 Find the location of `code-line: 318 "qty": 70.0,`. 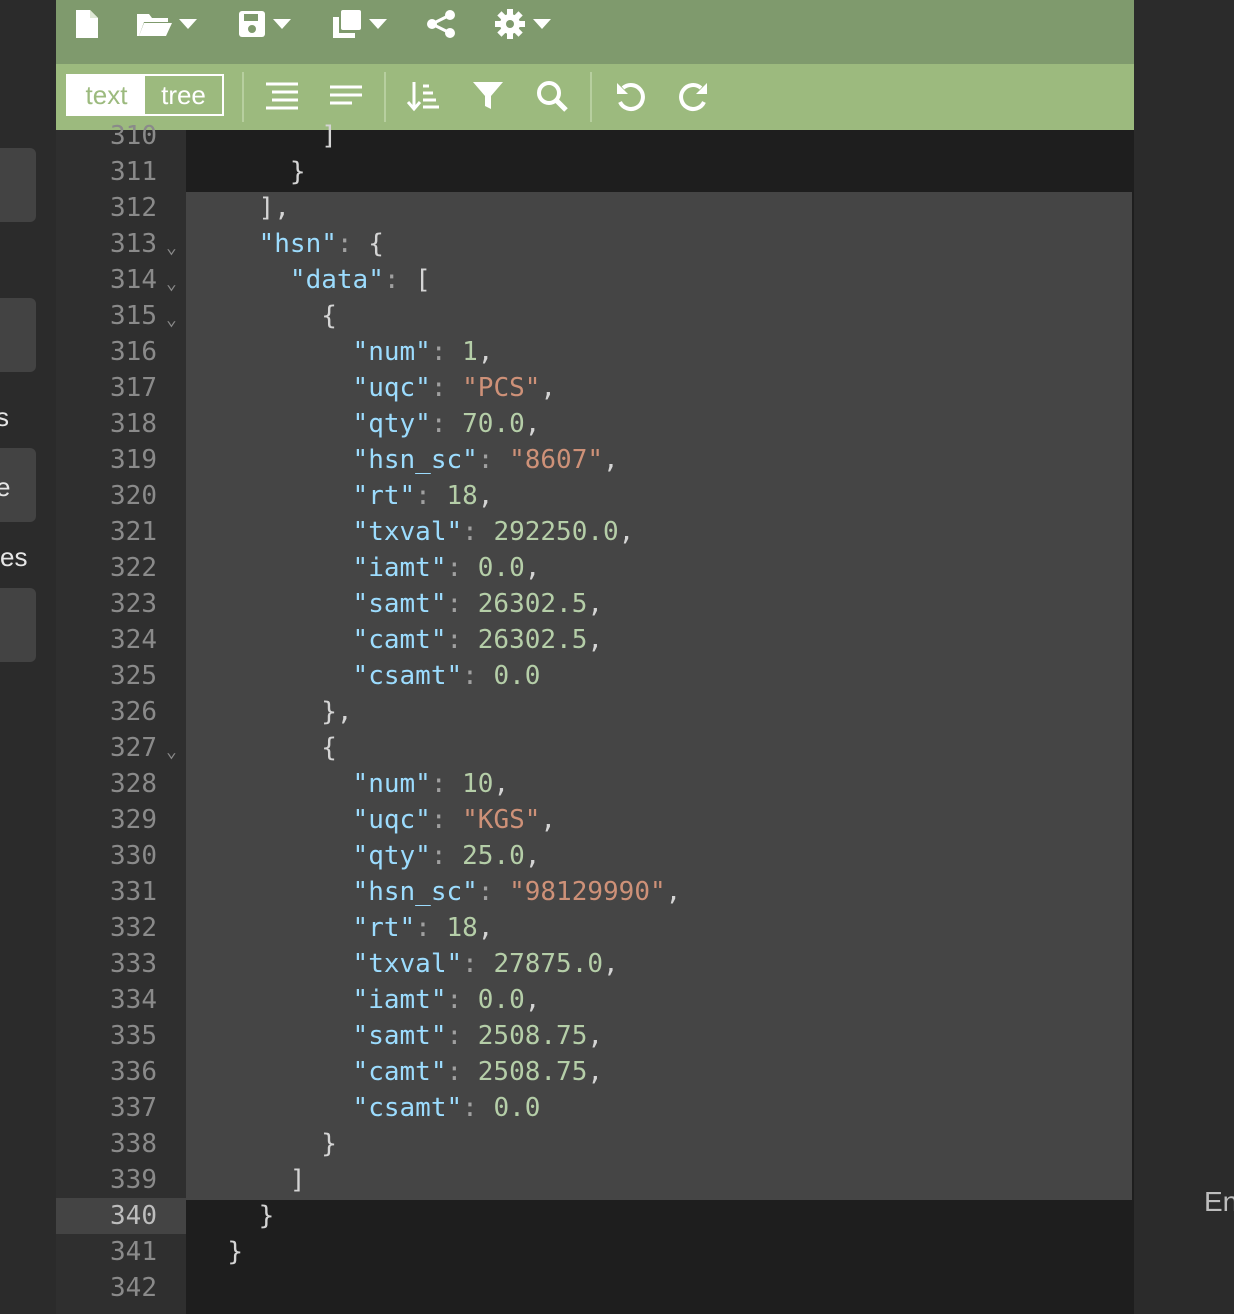

code-line: 318 "qty": 70.0, is located at coordinates (595, 424).